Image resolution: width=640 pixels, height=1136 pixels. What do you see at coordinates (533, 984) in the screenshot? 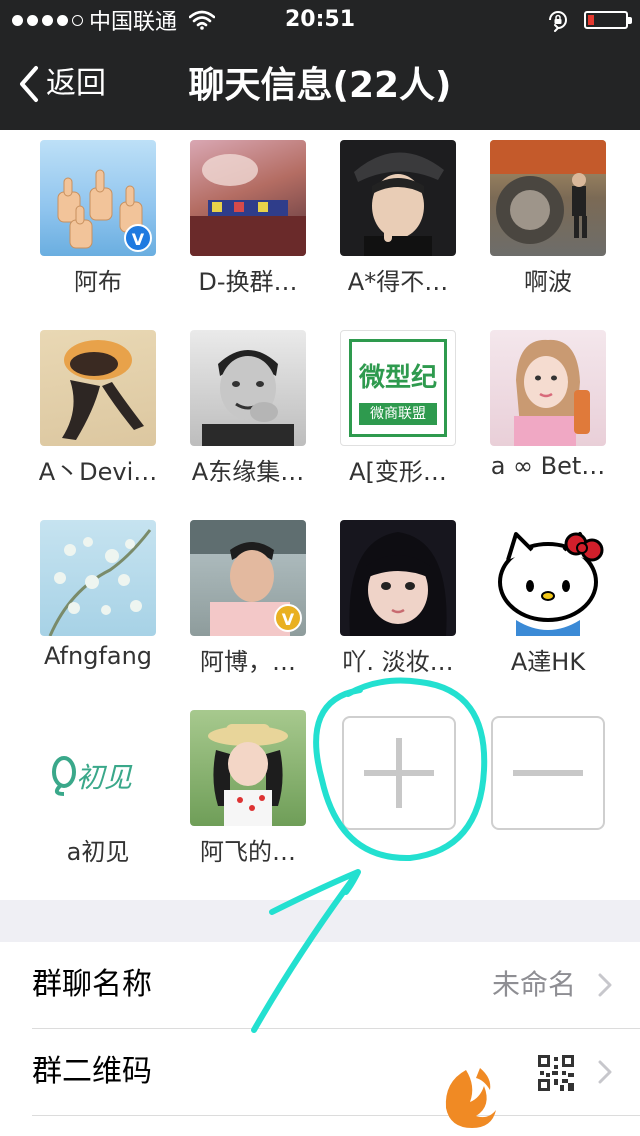
I see `group-name-value: 未命名` at bounding box center [533, 984].